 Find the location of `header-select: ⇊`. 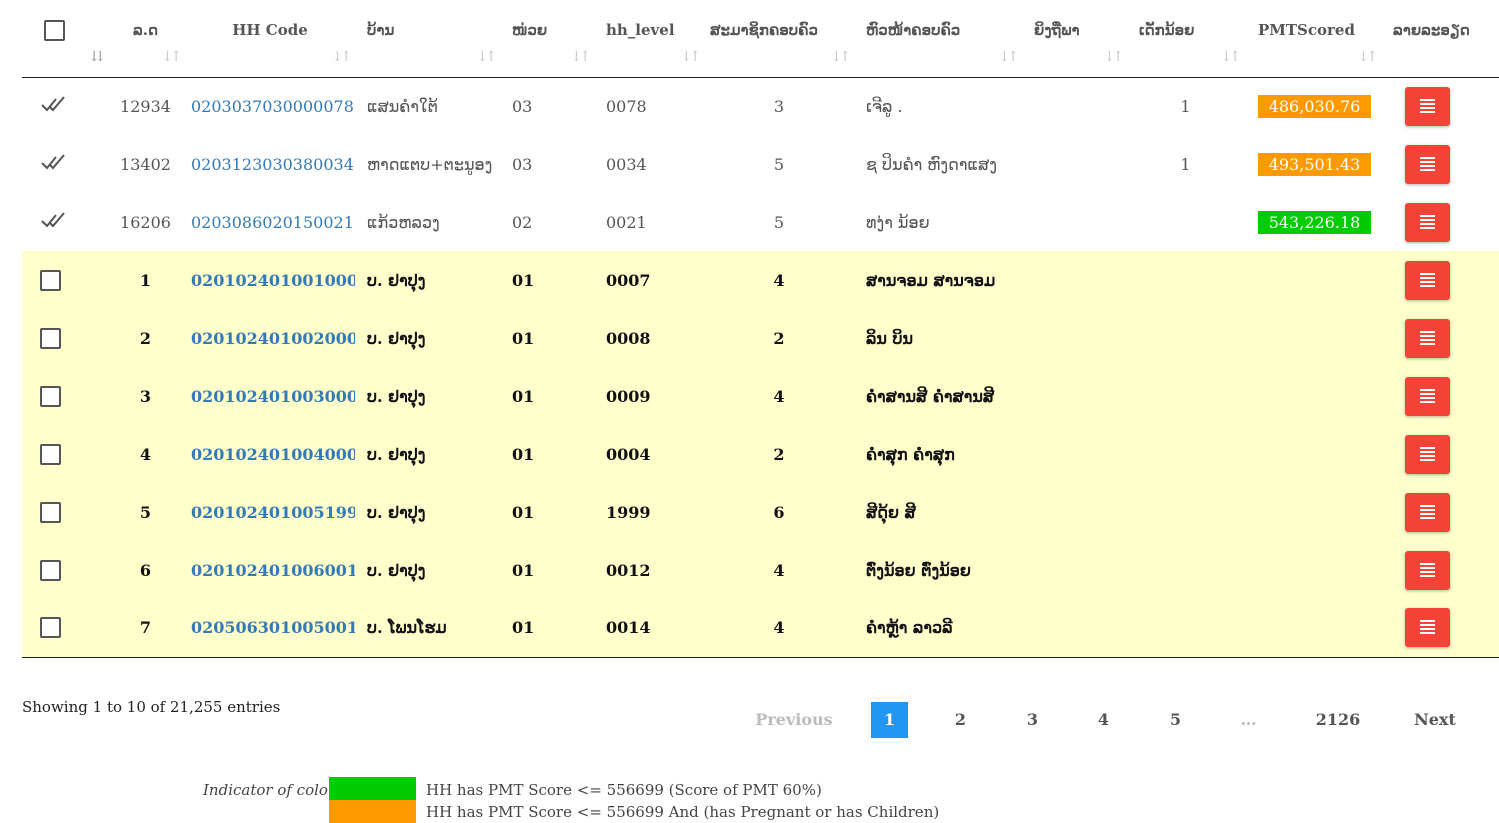

header-select: ⇊ is located at coordinates (64, 39).